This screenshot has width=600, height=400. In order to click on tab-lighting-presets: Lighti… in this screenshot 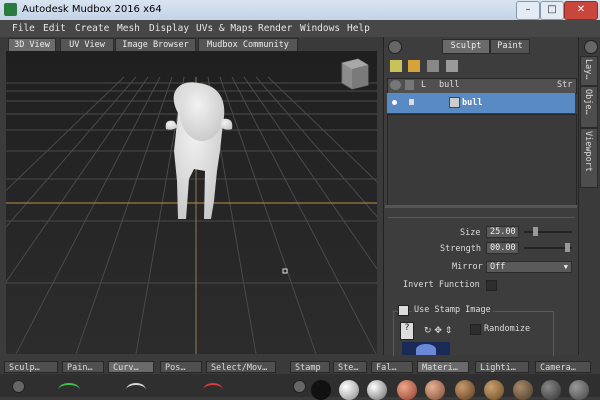, I will do `click(502, 367)`.